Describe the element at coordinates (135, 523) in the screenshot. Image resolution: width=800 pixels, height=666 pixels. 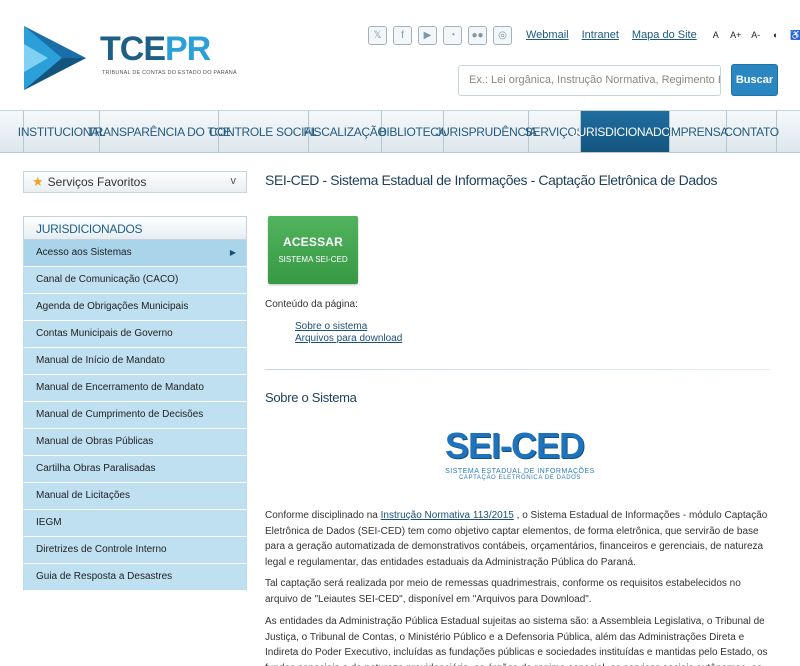
I see `sidebar-item-iegm: IEGM` at that location.